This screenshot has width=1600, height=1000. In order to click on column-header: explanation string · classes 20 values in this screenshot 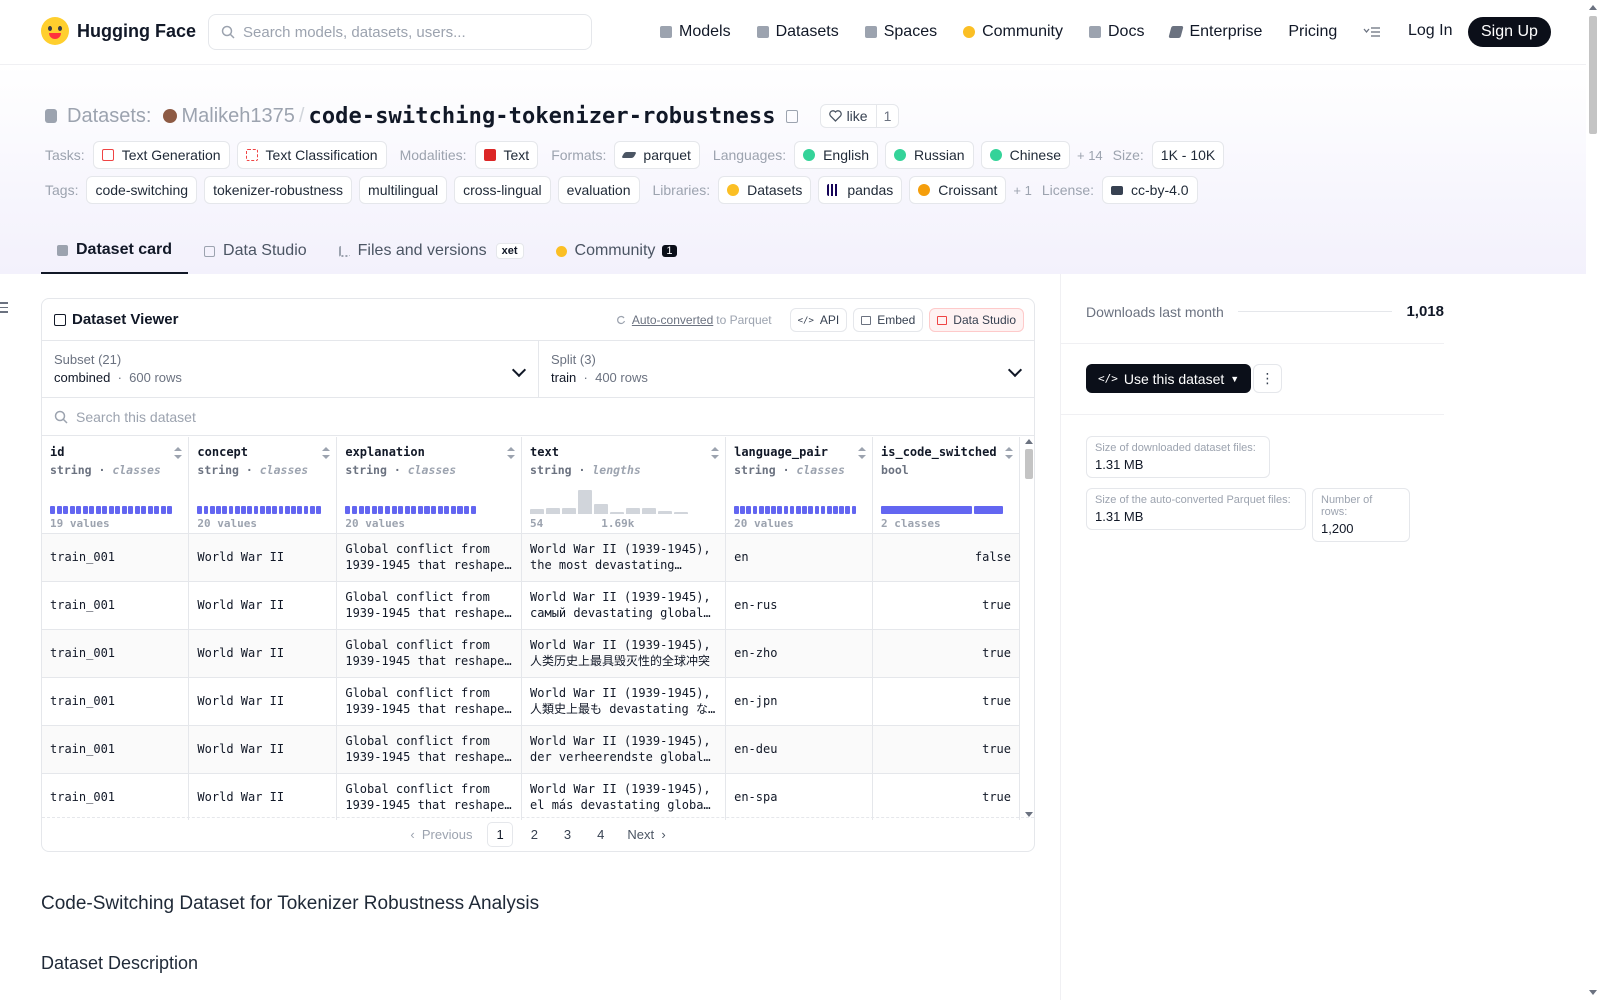, I will do `click(429, 485)`.